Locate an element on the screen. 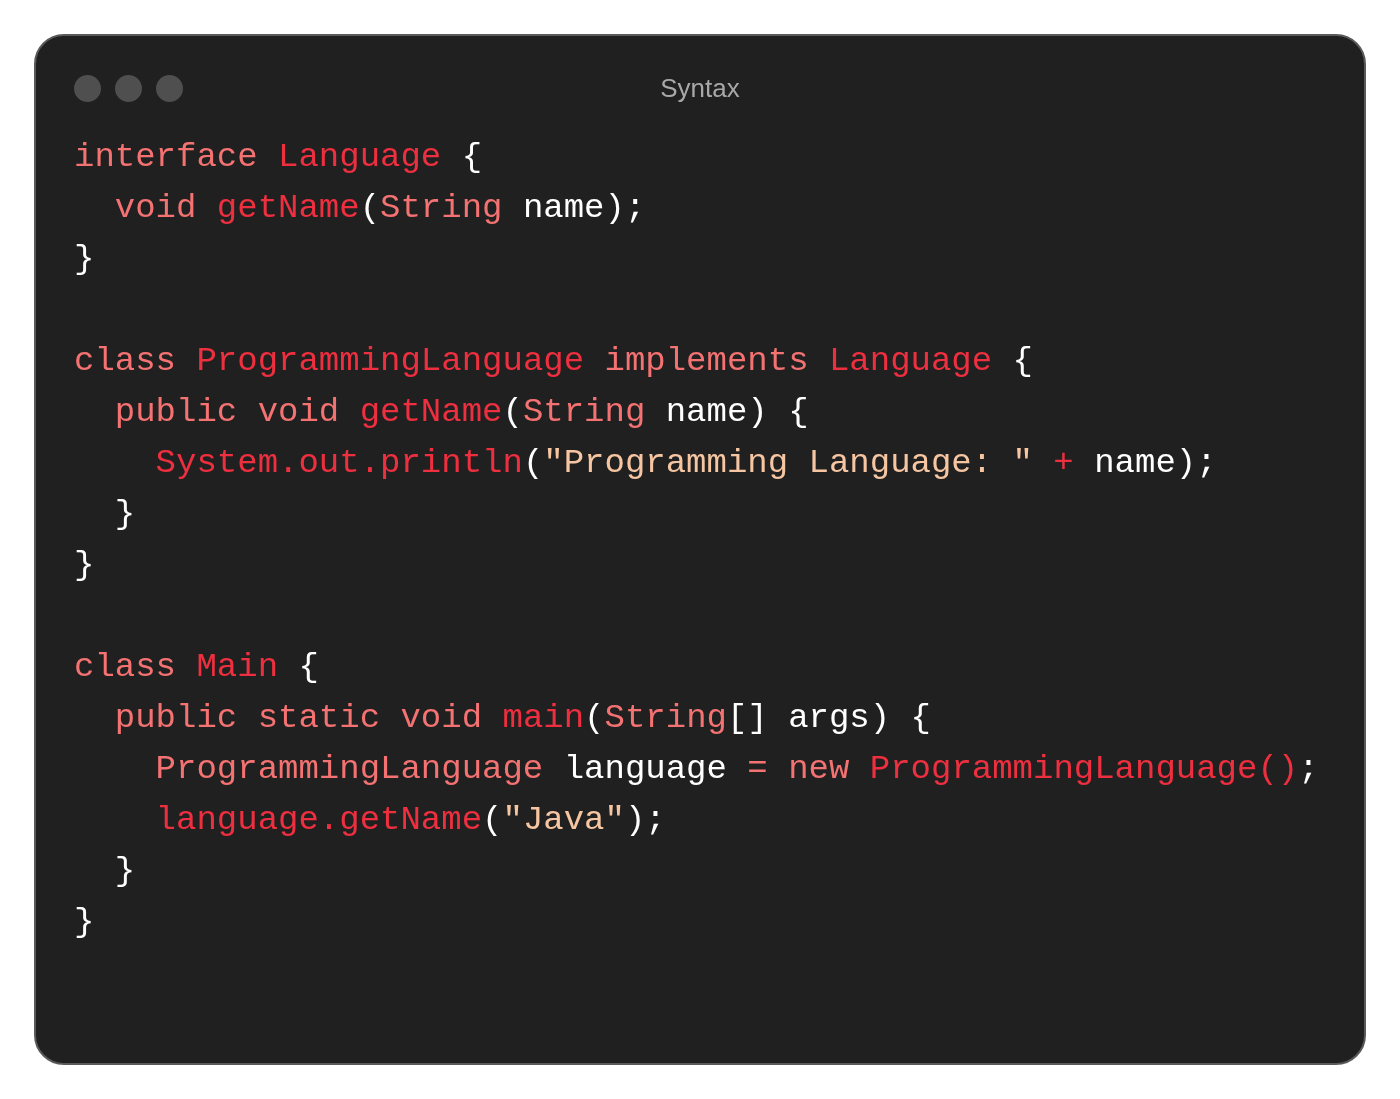  code-line: public static void main(String[] args) { is located at coordinates (522, 718).